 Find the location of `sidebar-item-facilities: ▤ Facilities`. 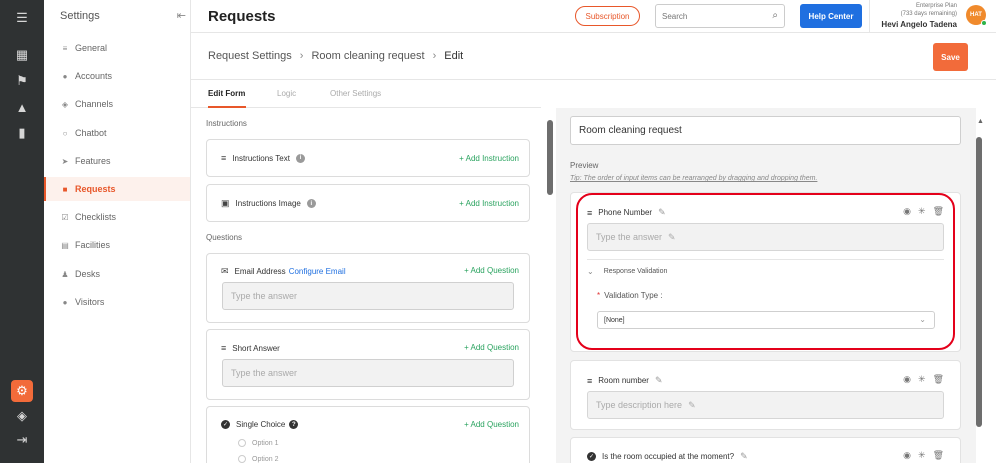

sidebar-item-facilities: ▤ Facilities is located at coordinates (117, 245).